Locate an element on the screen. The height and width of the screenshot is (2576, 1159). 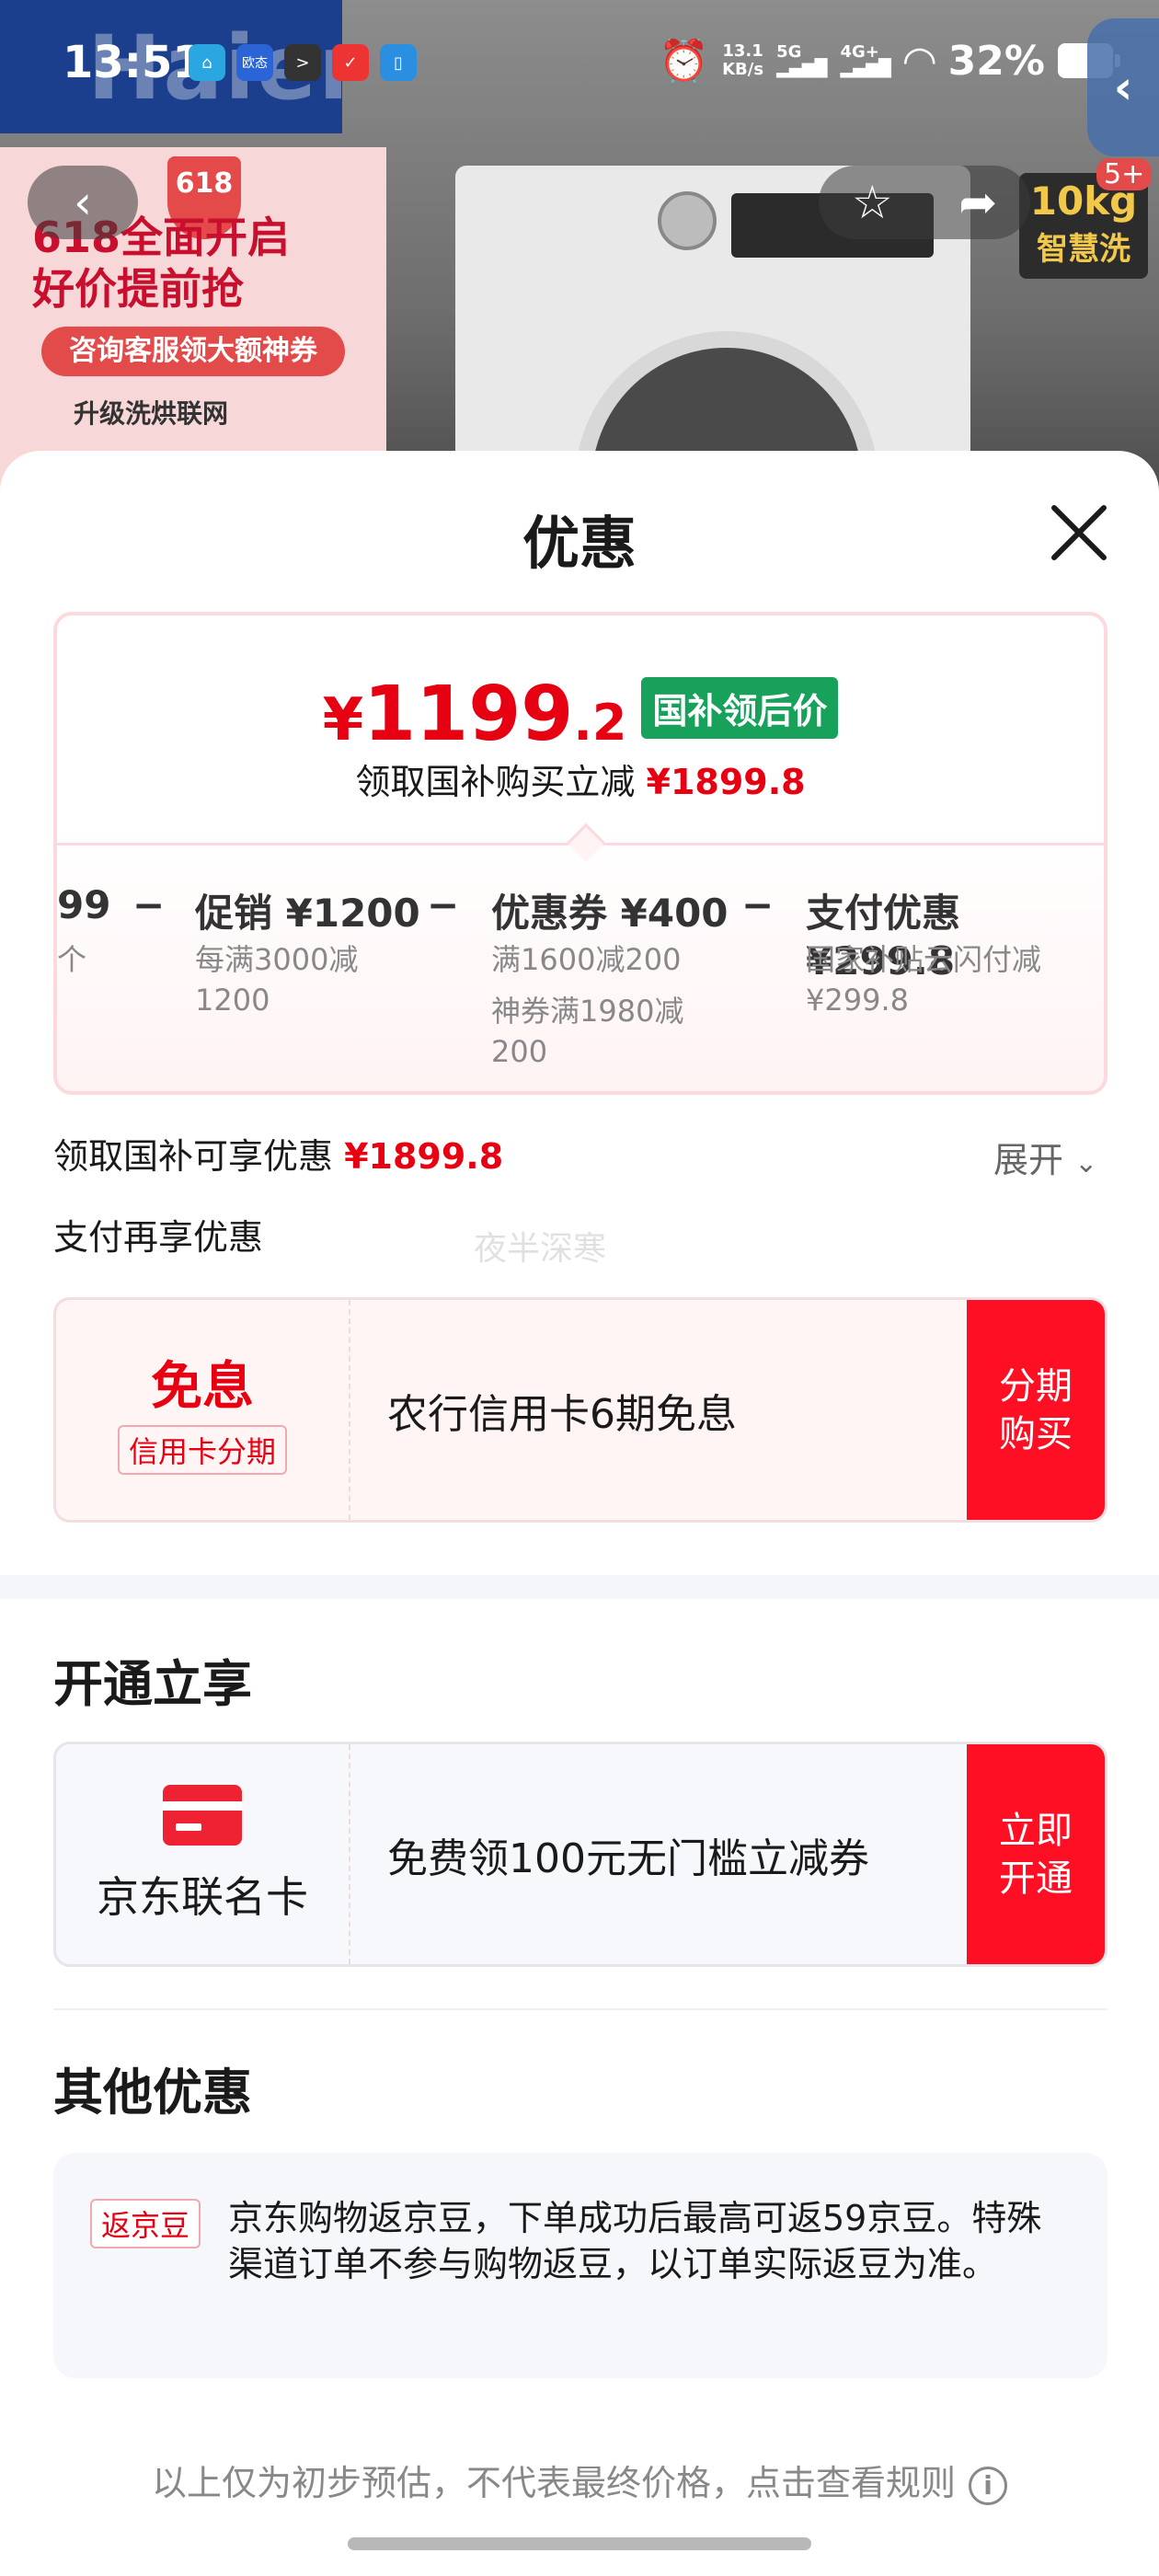
side-collapse-tab: ‹ is located at coordinates (1123, 87).